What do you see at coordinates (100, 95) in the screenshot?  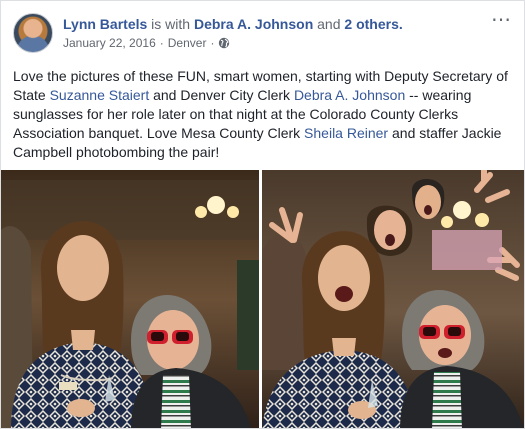 I see `mention-link: Suzanne Staiert` at bounding box center [100, 95].